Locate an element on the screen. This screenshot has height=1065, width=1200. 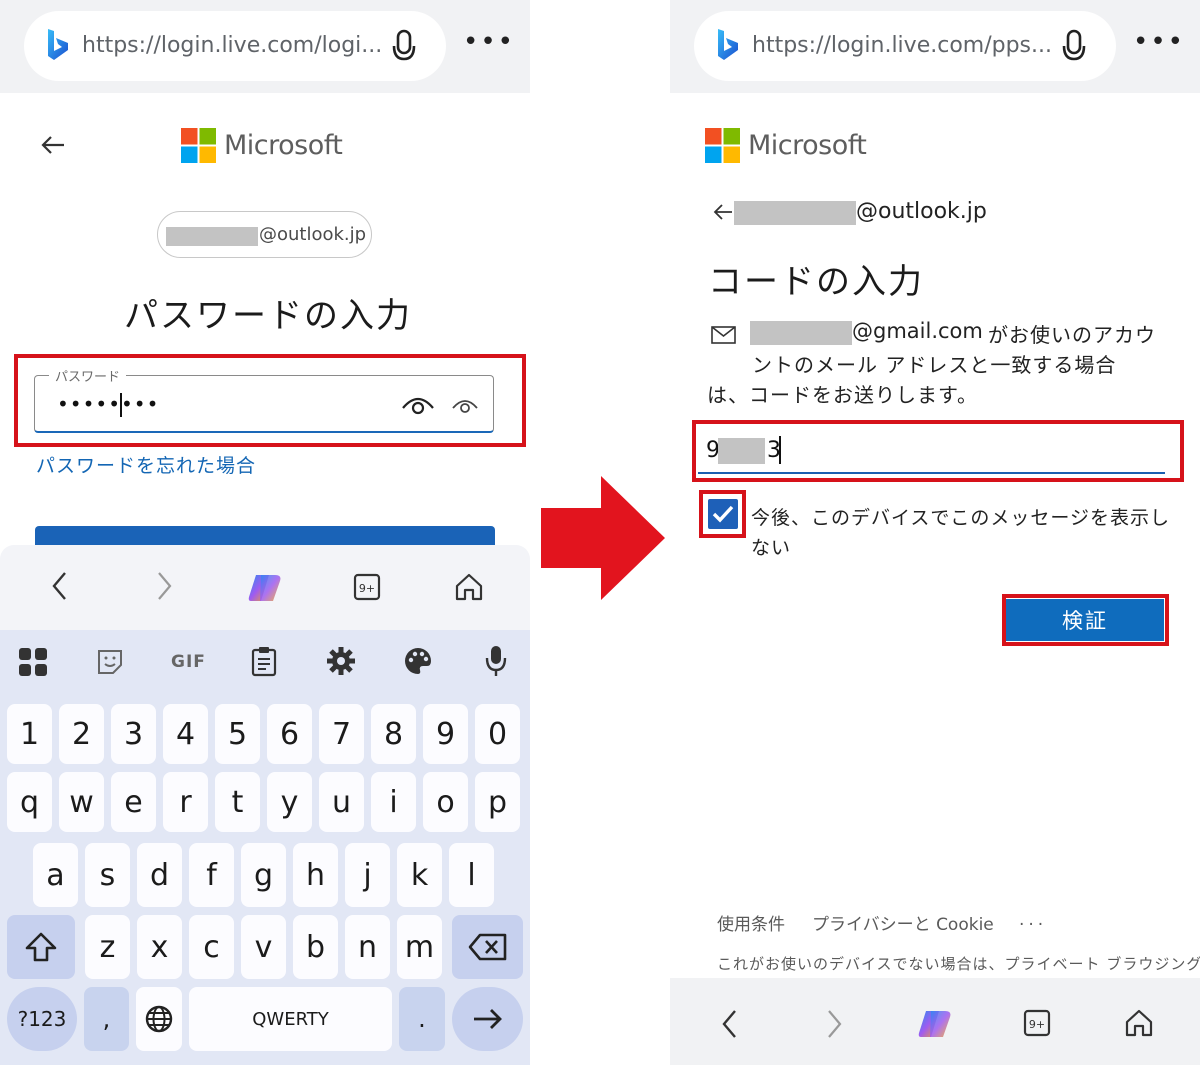
number-key: 0 is located at coordinates (497, 734).